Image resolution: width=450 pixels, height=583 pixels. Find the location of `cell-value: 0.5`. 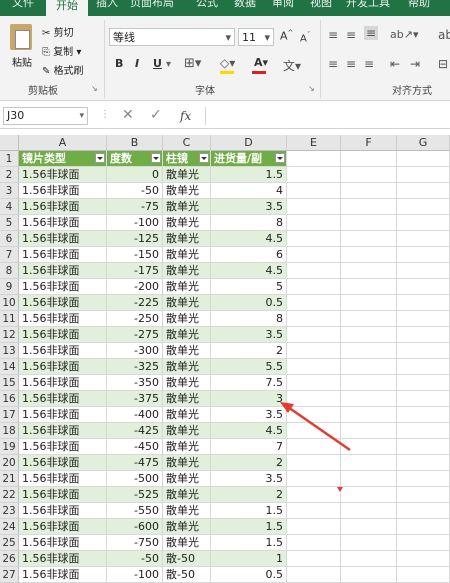

cell-value: 0.5 is located at coordinates (274, 574).